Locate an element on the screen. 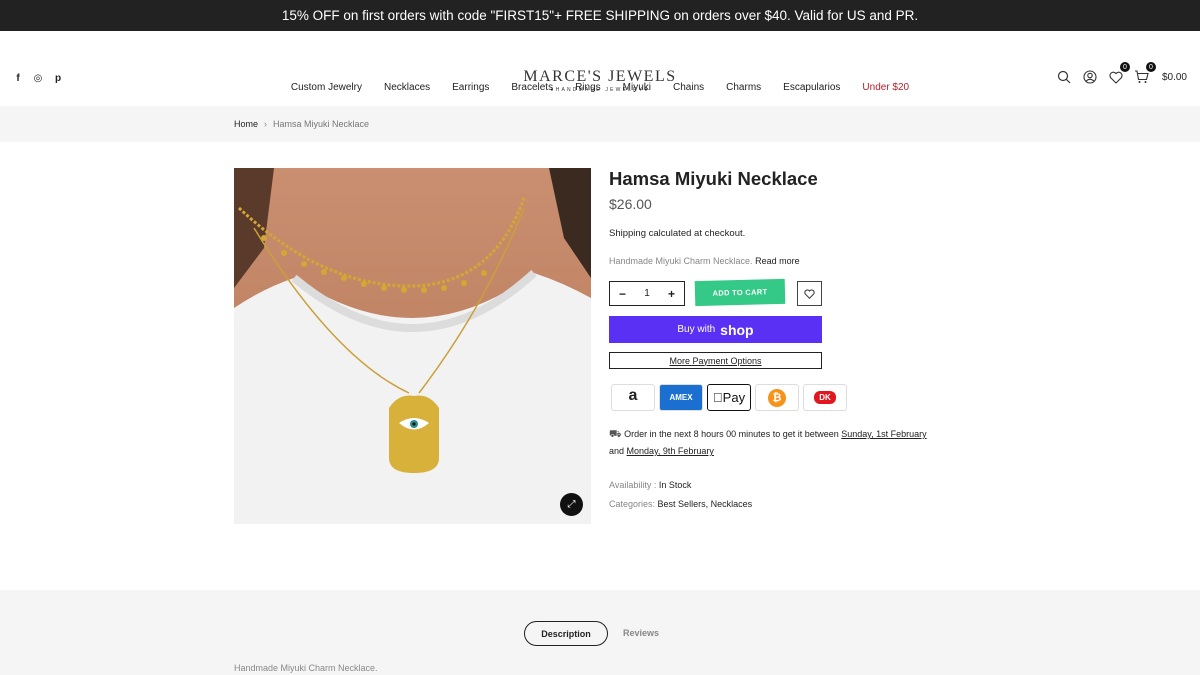 This screenshot has height=675, width=1200. buy-row: − 1 + ADD TO CART is located at coordinates (715, 292).